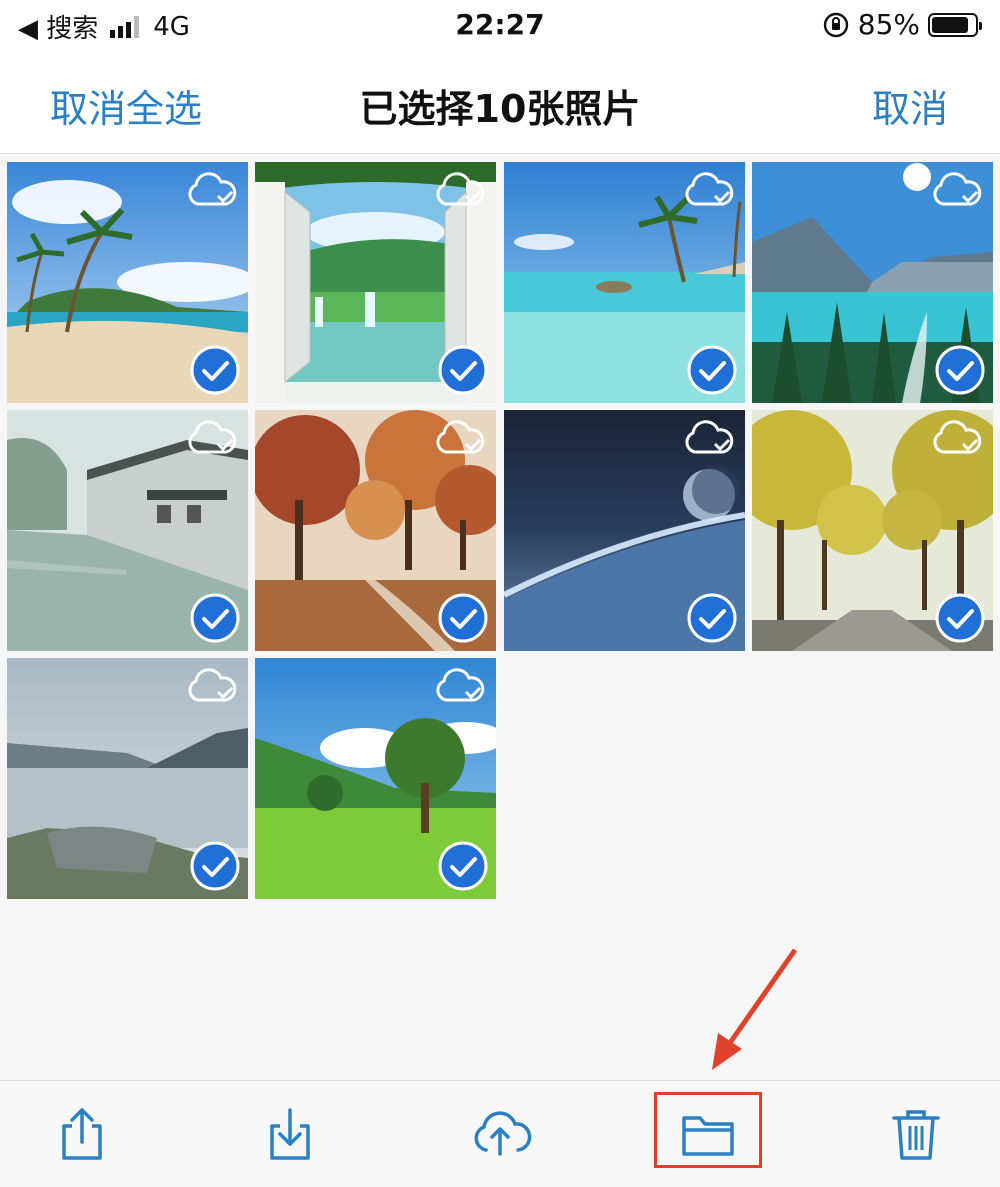 Image resolution: width=1000 pixels, height=1187 pixels. I want to click on cloud-upload-icon, so click(503, 1133).